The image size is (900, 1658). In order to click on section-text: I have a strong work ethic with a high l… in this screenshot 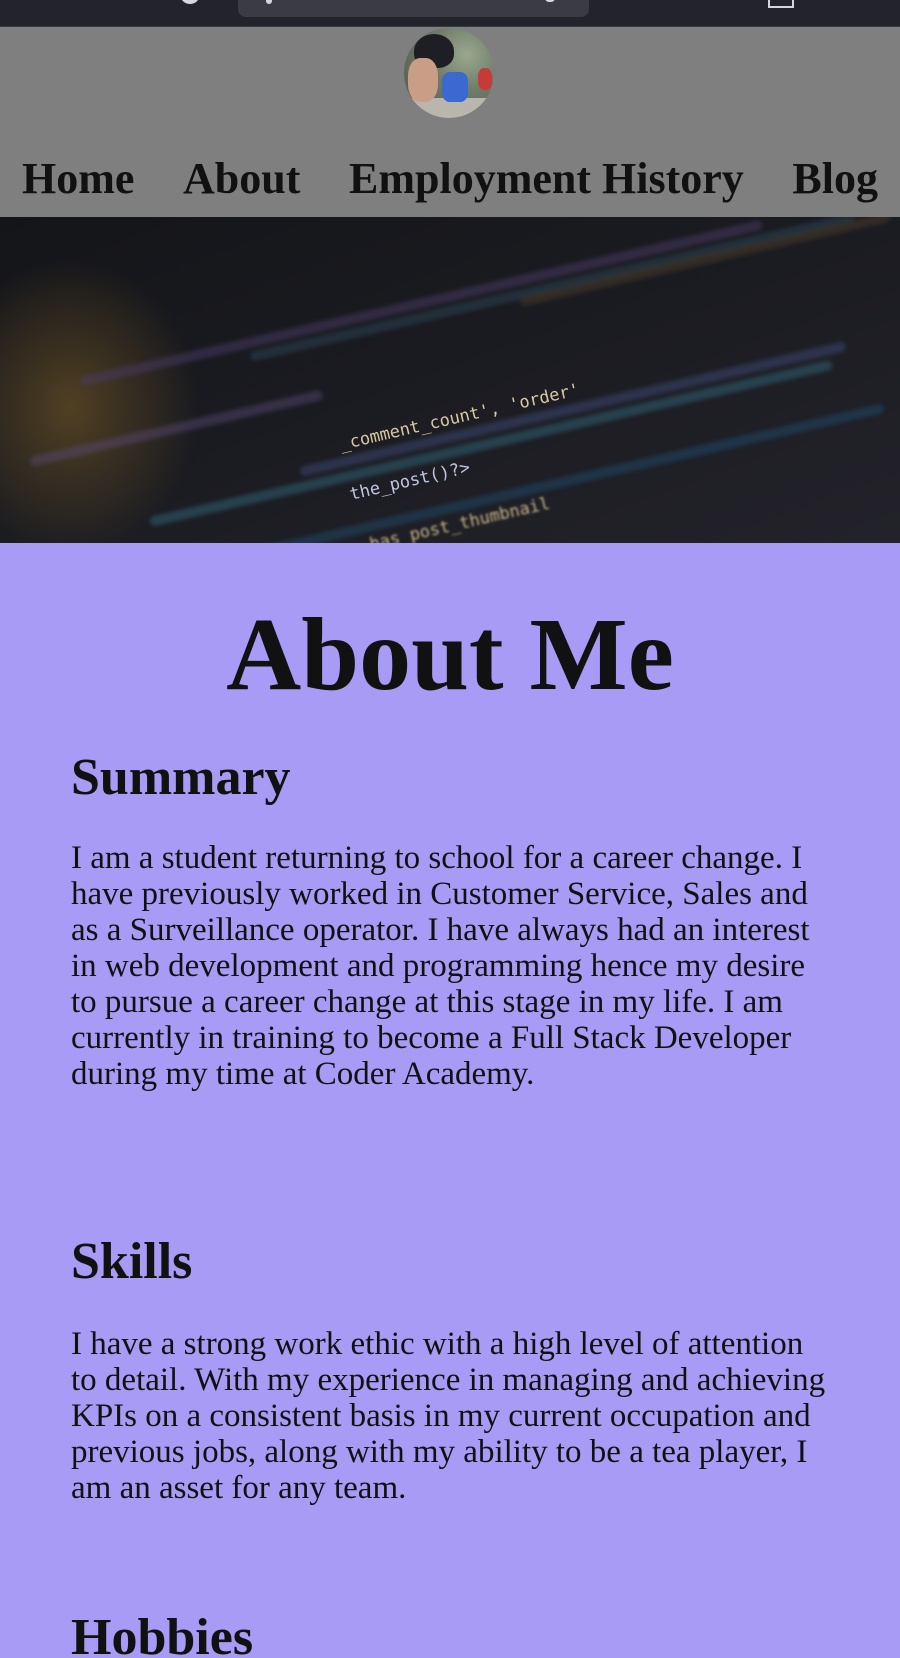, I will do `click(448, 1416)`.